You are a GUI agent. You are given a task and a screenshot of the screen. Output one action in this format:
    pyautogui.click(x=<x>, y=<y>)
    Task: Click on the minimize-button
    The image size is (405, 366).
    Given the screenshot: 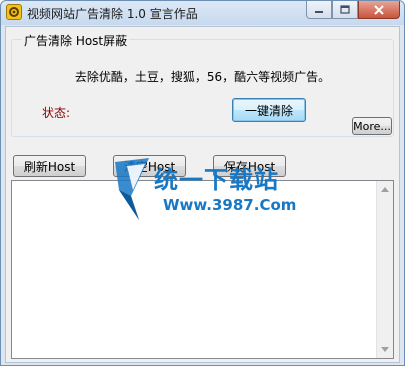 What is the action you would take?
    pyautogui.click(x=319, y=10)
    